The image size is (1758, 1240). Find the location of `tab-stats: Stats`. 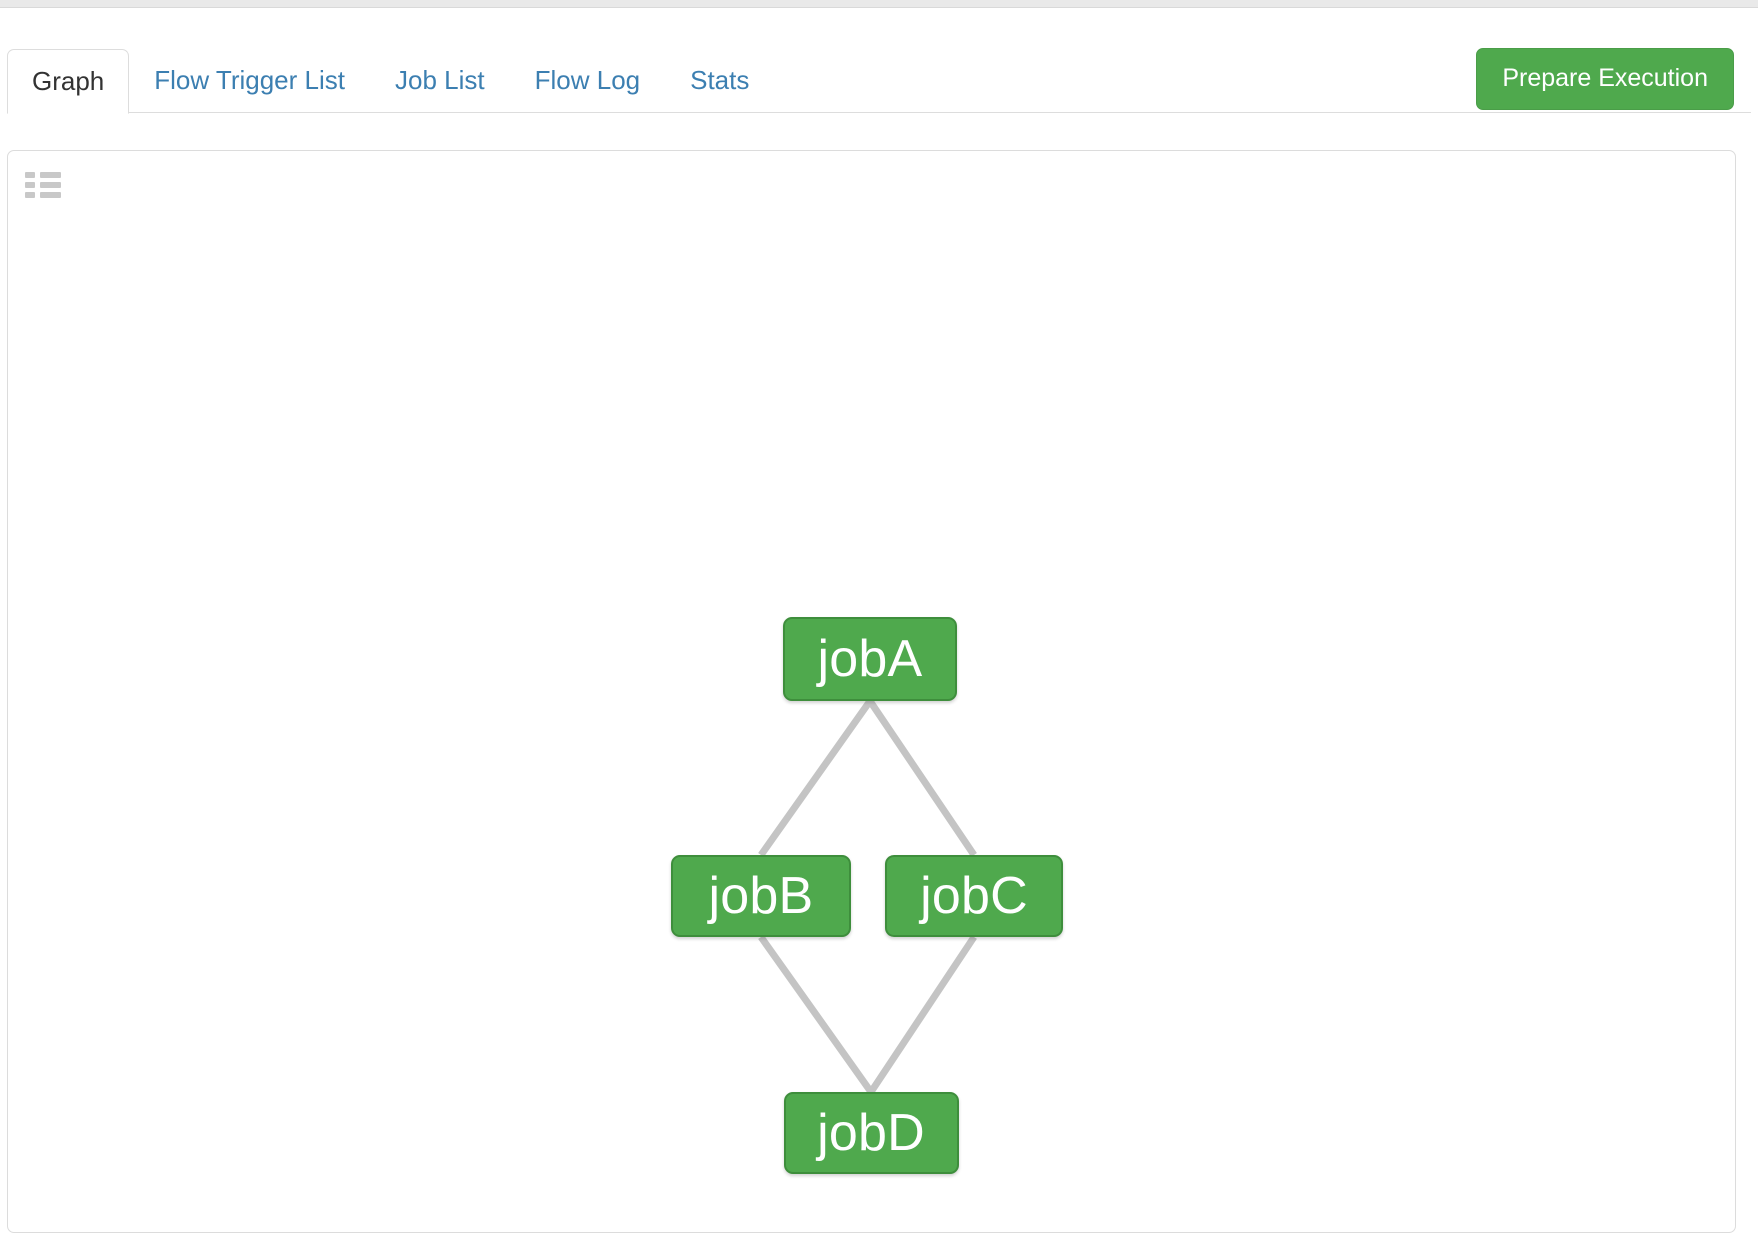

tab-stats: Stats is located at coordinates (719, 80).